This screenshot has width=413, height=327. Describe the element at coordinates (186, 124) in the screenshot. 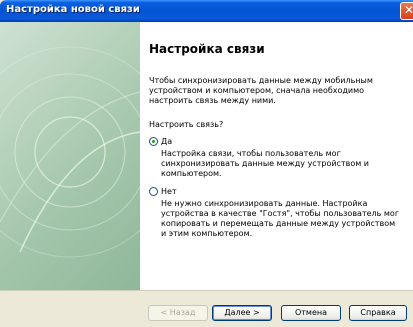

I see `setup-question: Настроить связь?` at that location.